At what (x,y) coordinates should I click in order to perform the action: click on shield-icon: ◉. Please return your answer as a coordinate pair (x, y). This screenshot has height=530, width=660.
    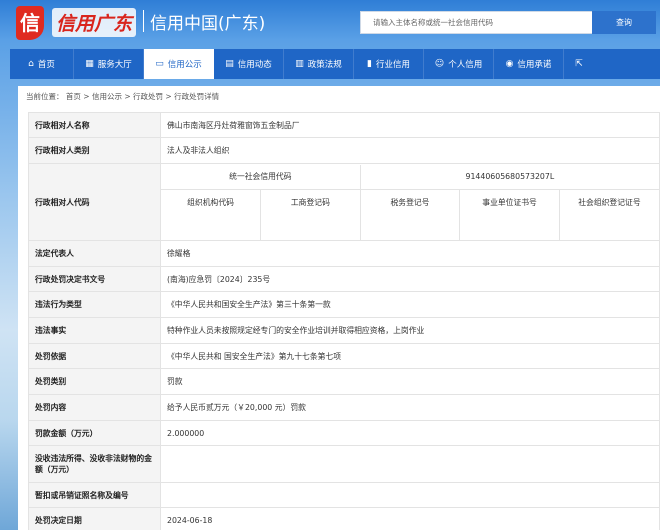
    Looking at the image, I should click on (509, 64).